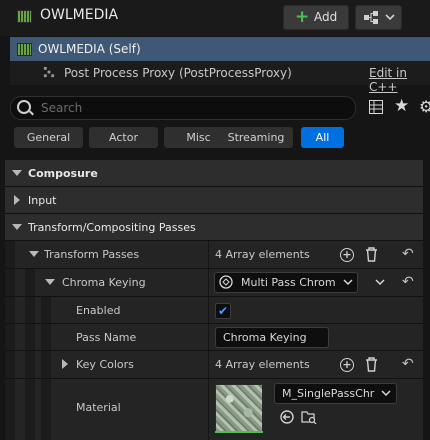 The height and width of the screenshot is (440, 430). I want to click on category-input: Input, so click(214, 200).